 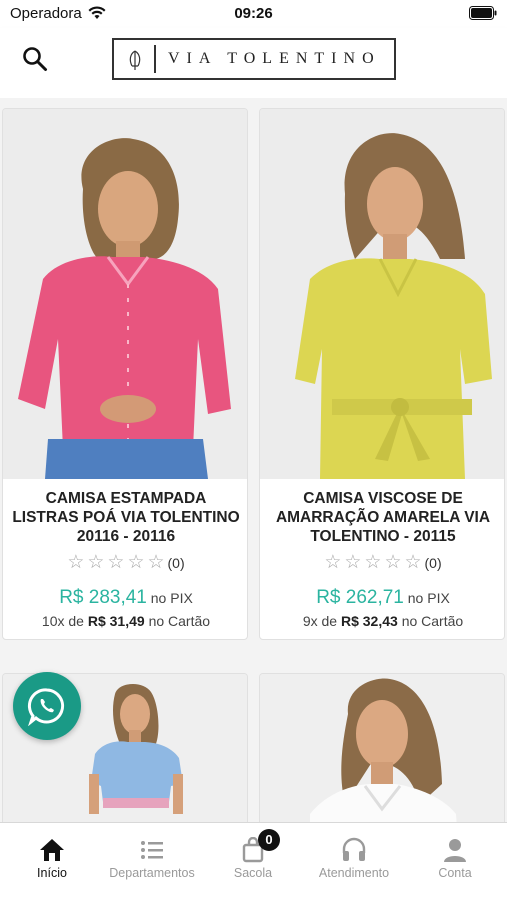 I want to click on product-photo-white-shirt, so click(x=382, y=748).